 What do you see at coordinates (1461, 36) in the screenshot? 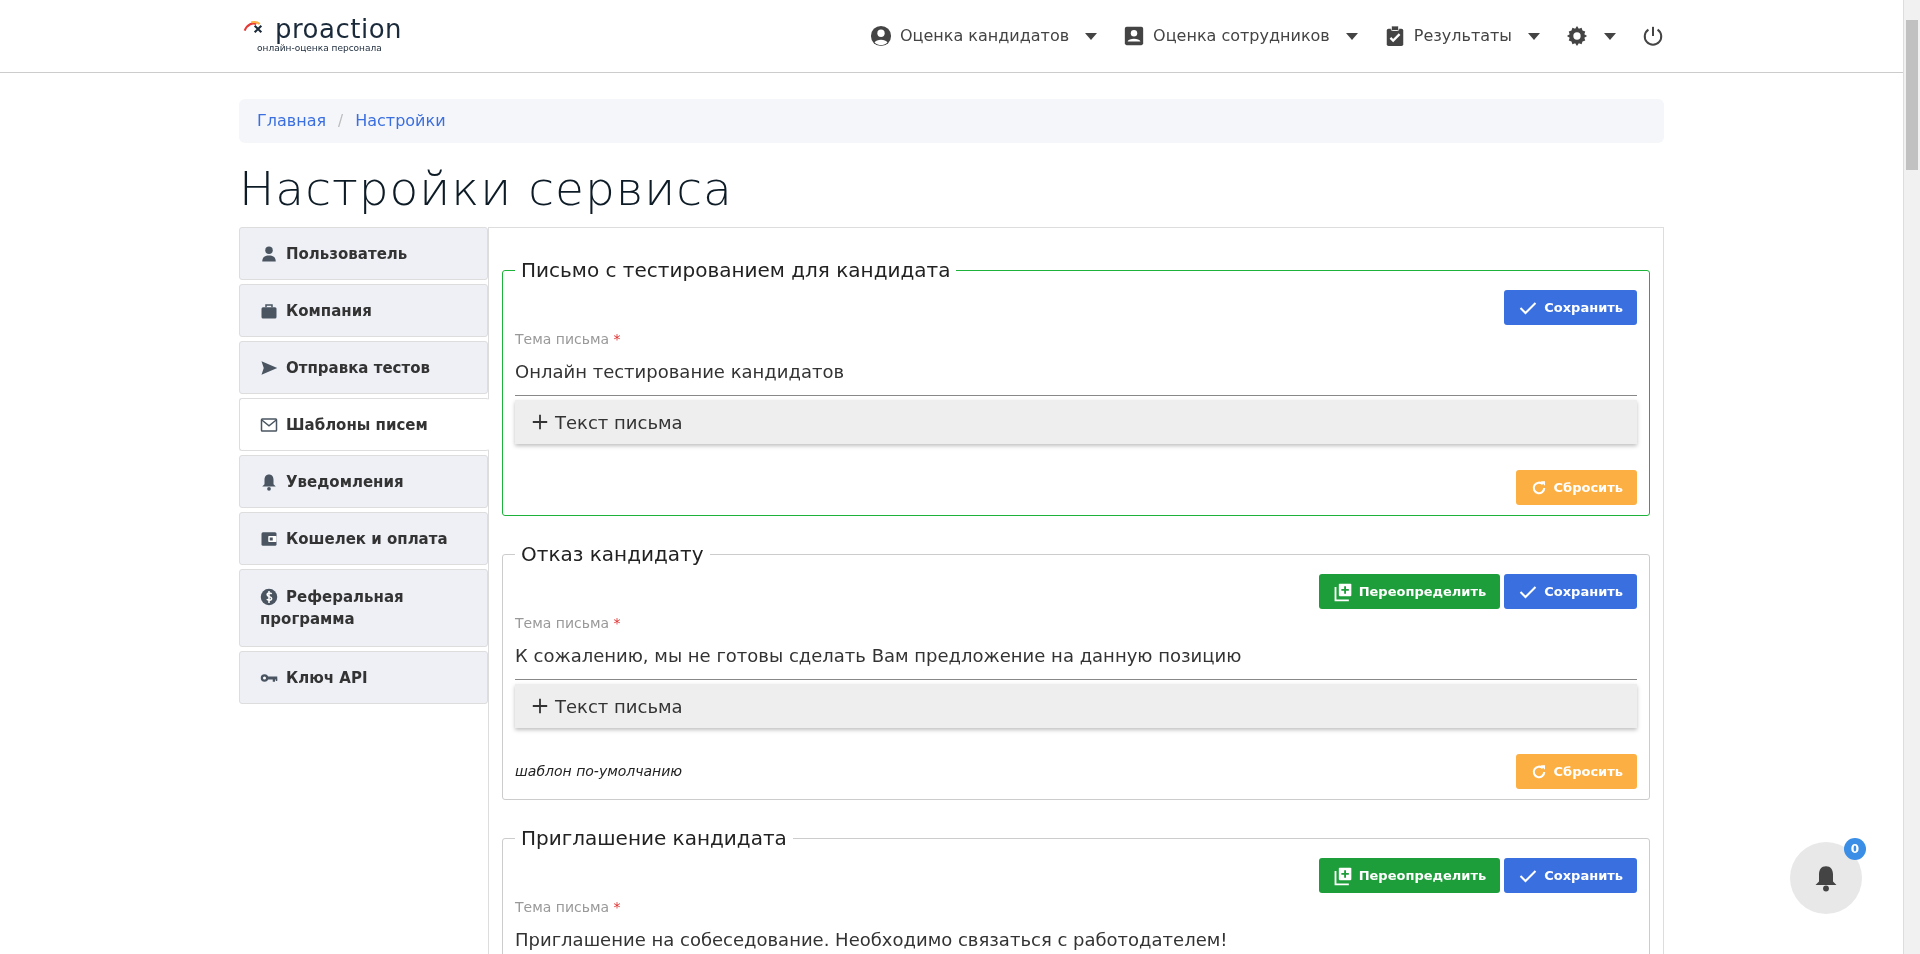
I see `nav-menu: Результаты` at bounding box center [1461, 36].